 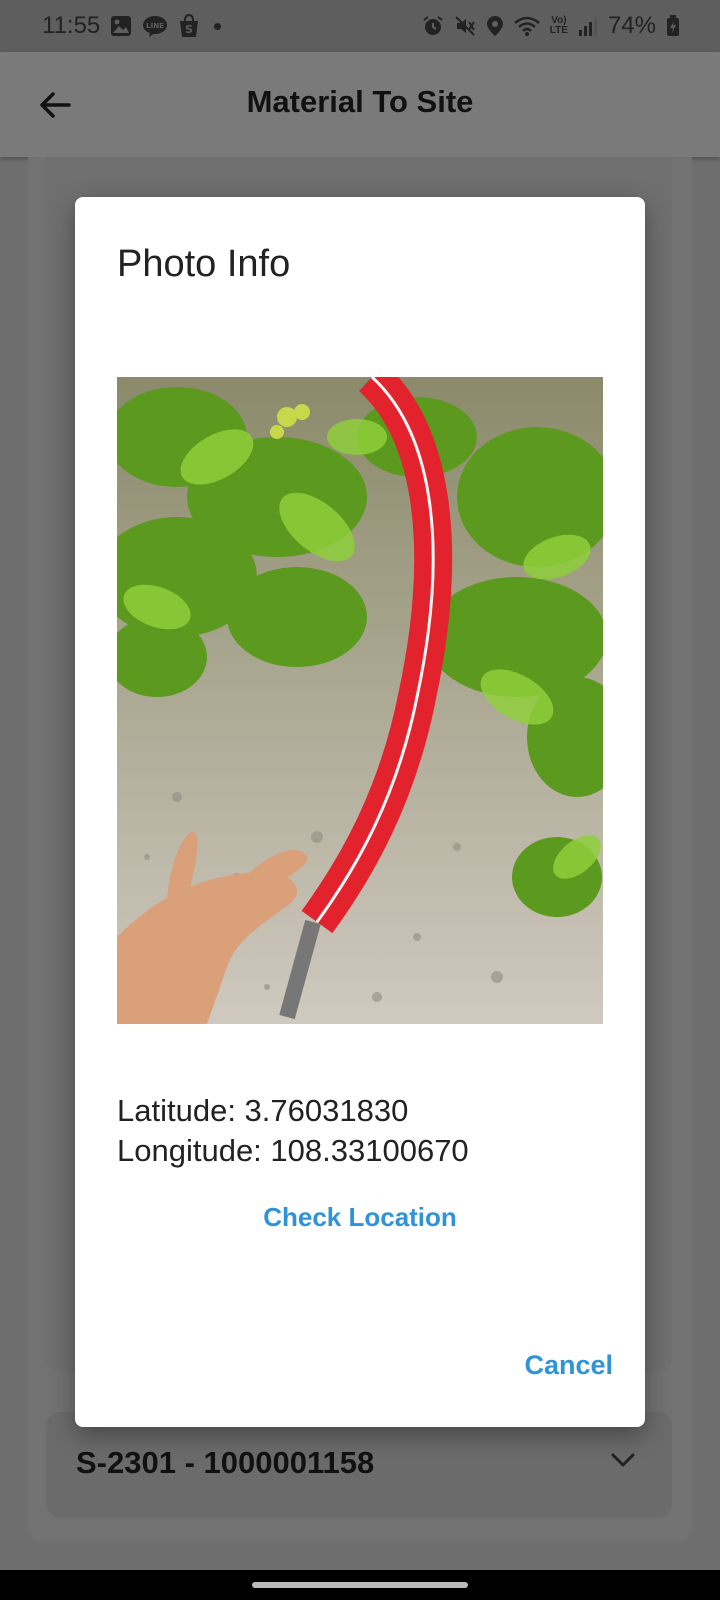 What do you see at coordinates (526, 26) in the screenshot?
I see `wifi-icon` at bounding box center [526, 26].